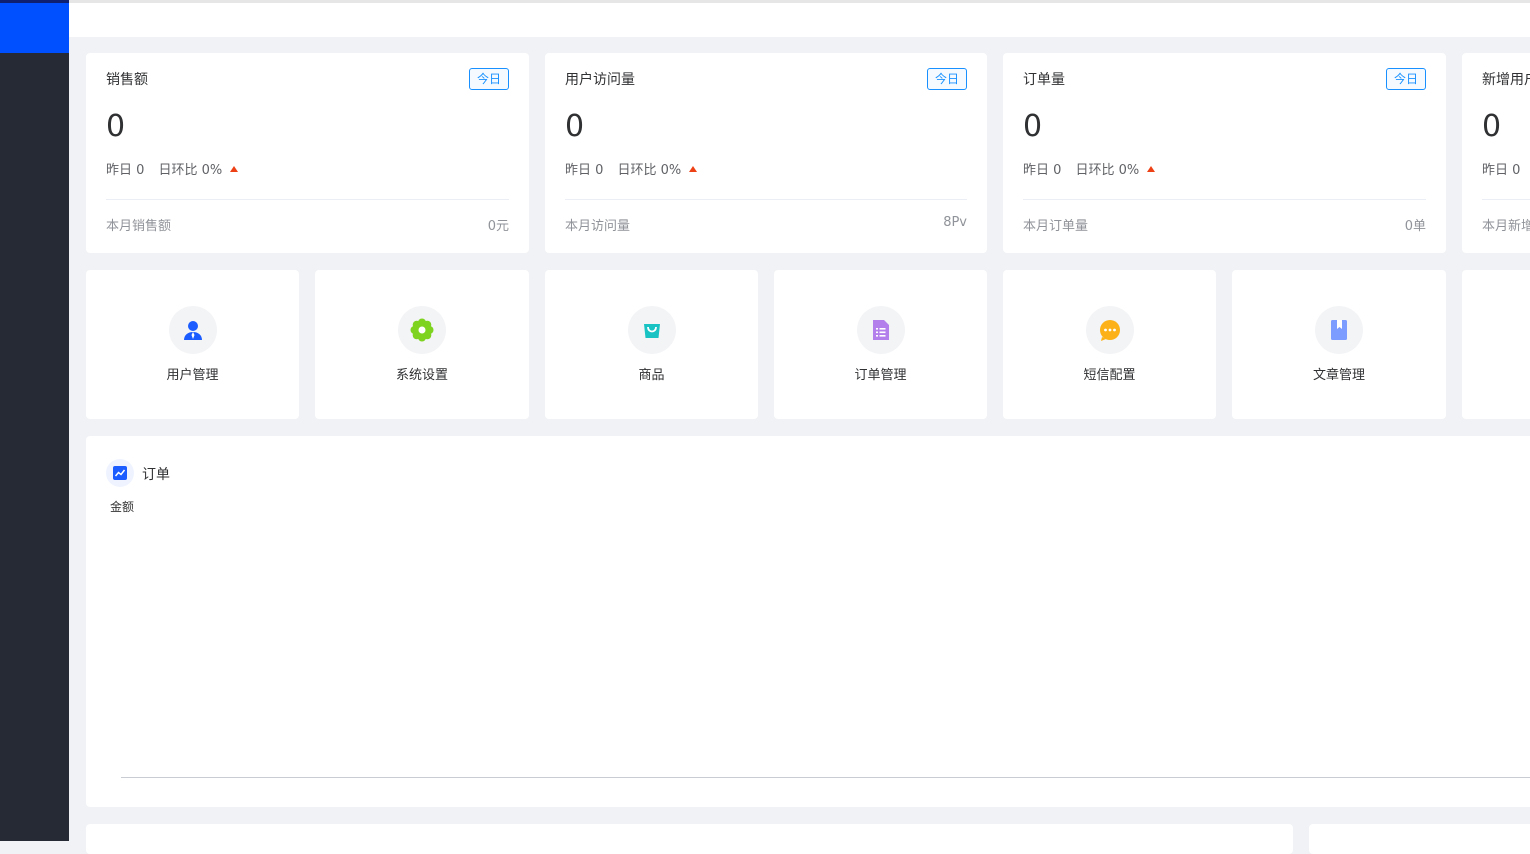 This screenshot has height=854, width=1530. Describe the element at coordinates (1044, 80) in the screenshot. I see `stat-title: 订单量` at that location.